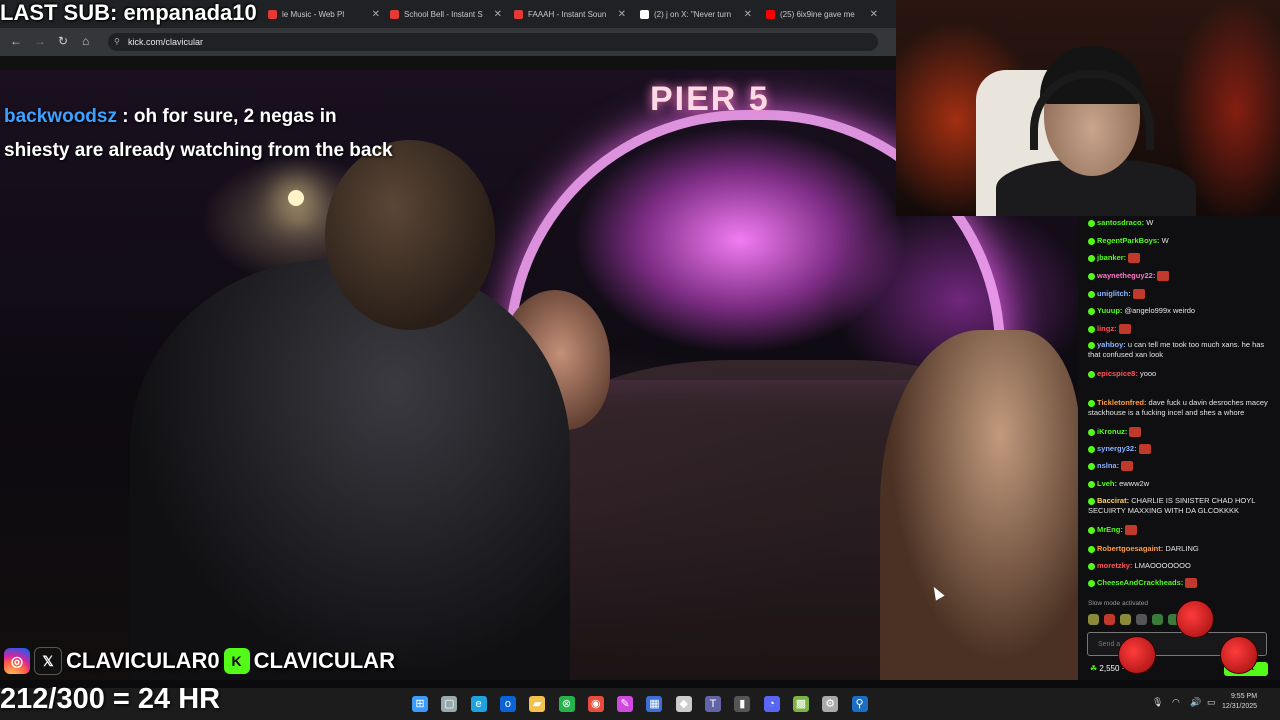 The width and height of the screenshot is (1280, 720). What do you see at coordinates (1109, 310) in the screenshot?
I see `chat-username: Yuuup:` at bounding box center [1109, 310].